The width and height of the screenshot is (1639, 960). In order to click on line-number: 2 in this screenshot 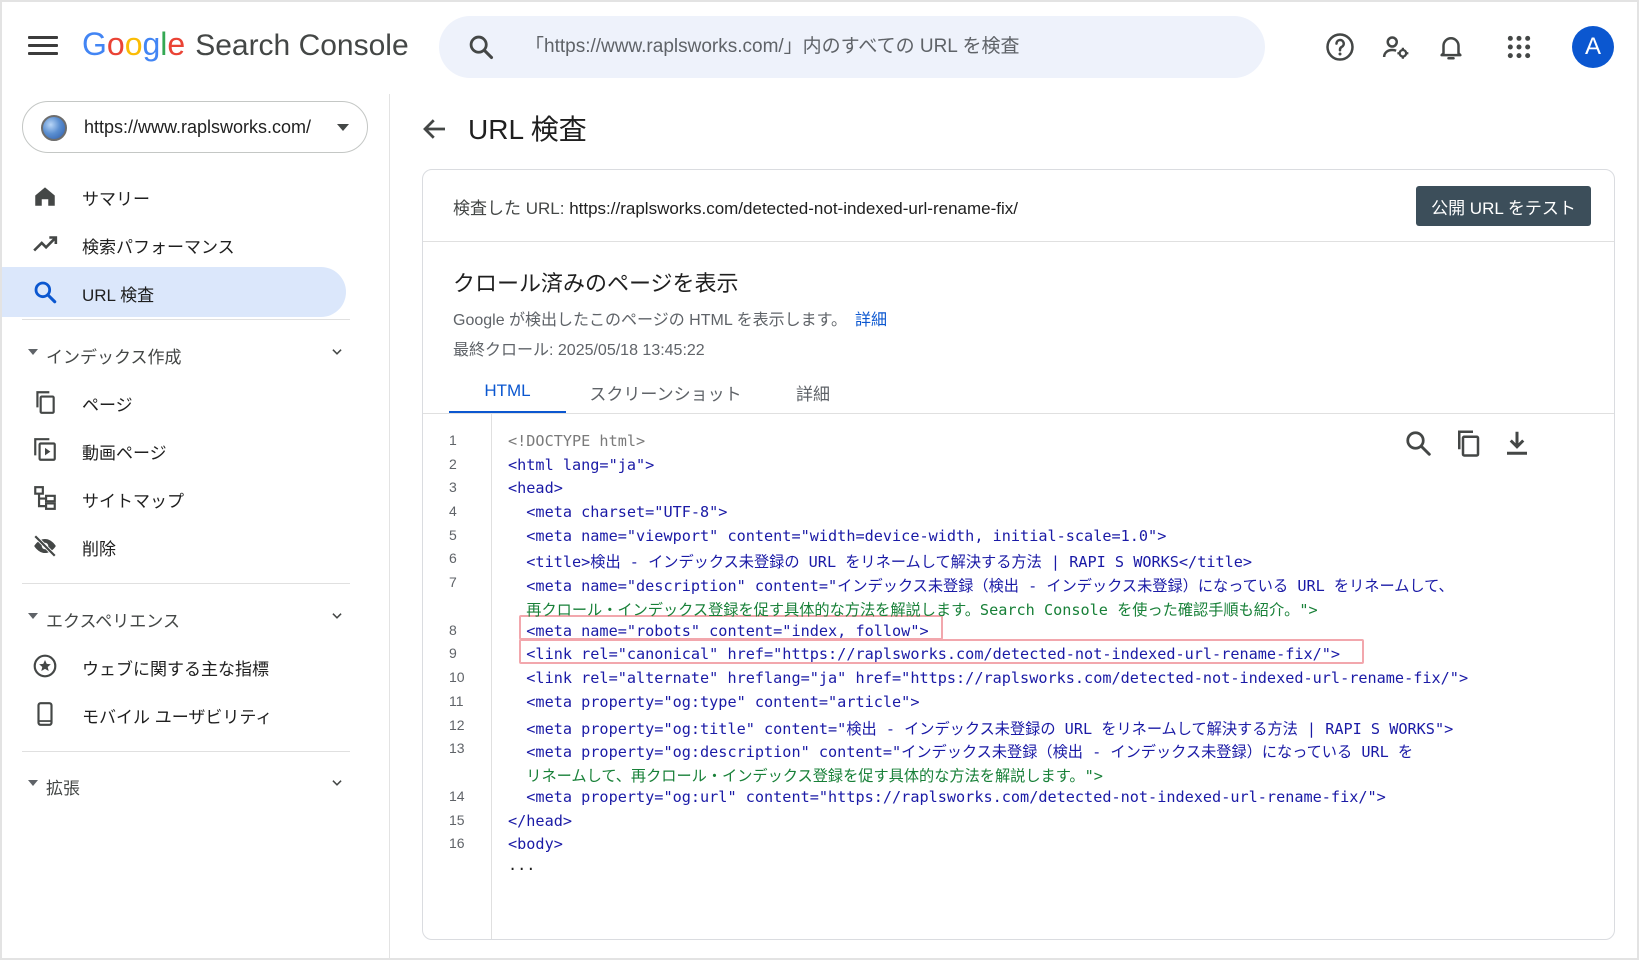, I will do `click(453, 464)`.